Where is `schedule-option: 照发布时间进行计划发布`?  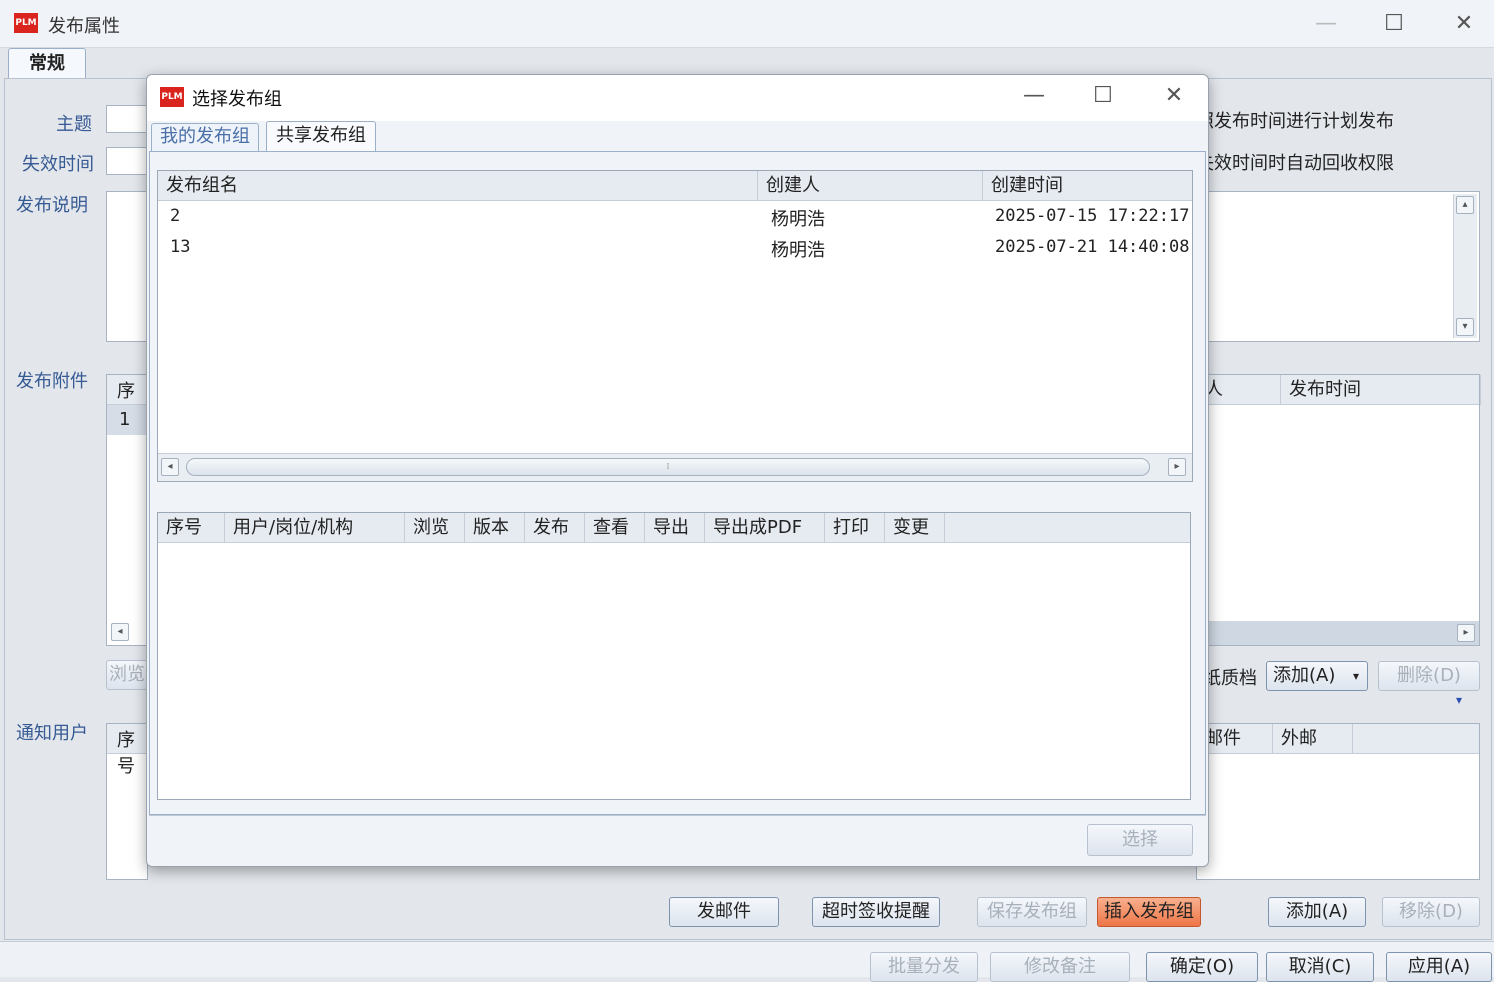
schedule-option: 照发布时间进行计划发布 is located at coordinates (1295, 120).